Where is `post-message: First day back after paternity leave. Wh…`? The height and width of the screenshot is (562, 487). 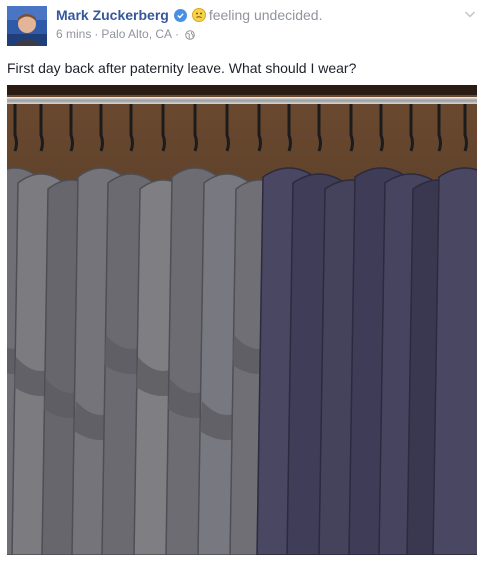
post-message: First day back after paternity leave. Wh… is located at coordinates (182, 68).